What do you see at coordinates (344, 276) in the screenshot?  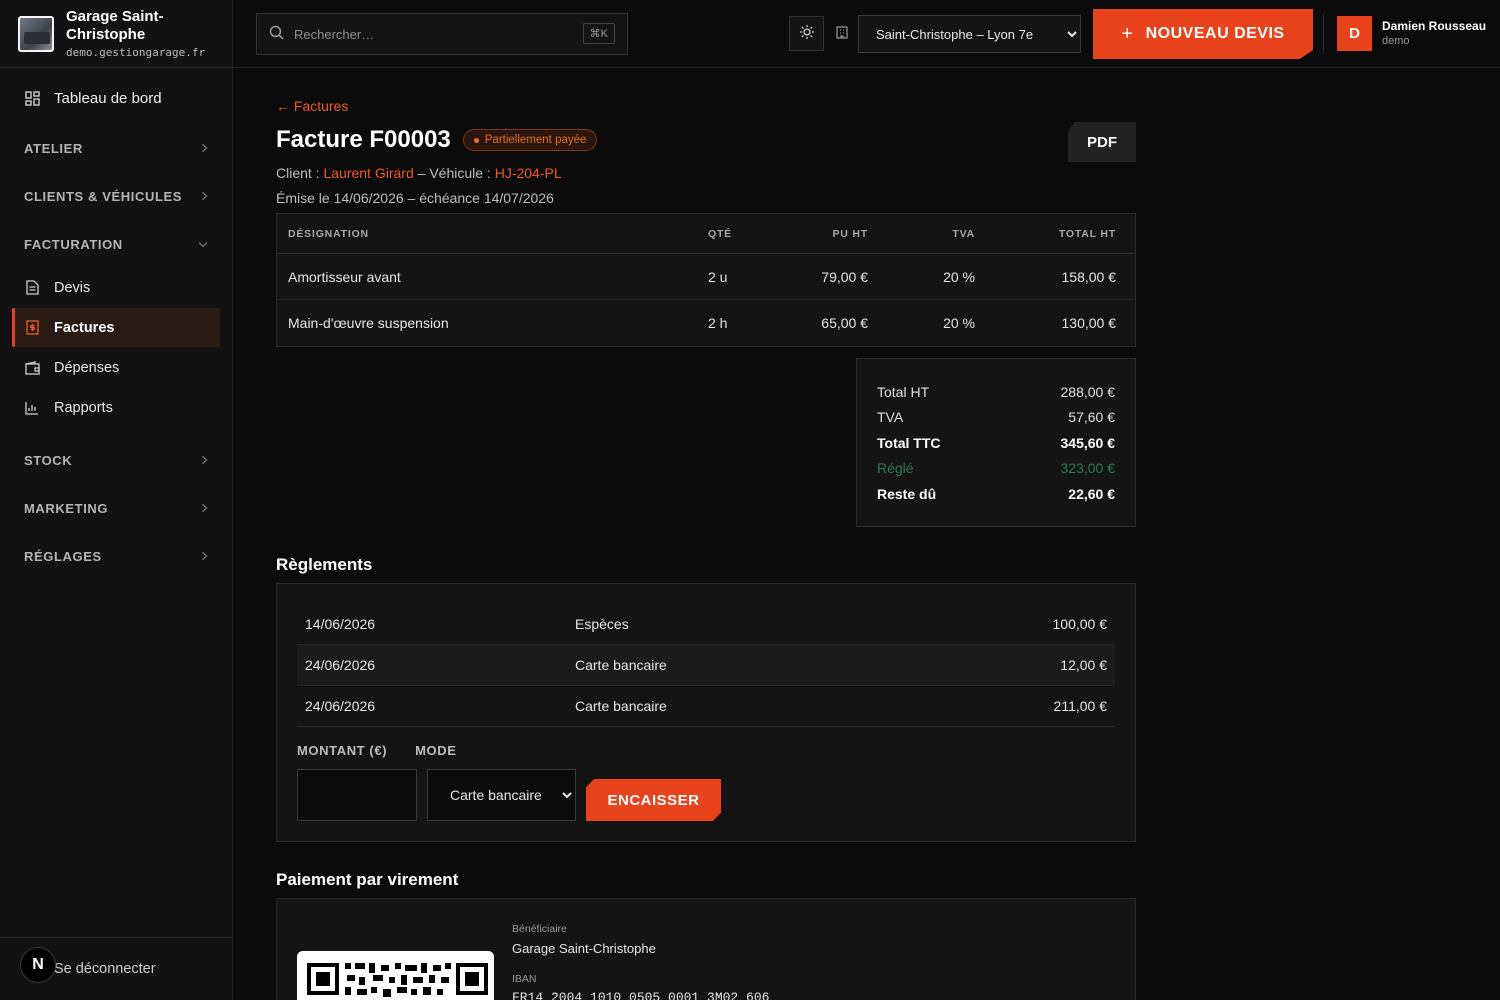 I see `line-designation: Amortisseur avant` at bounding box center [344, 276].